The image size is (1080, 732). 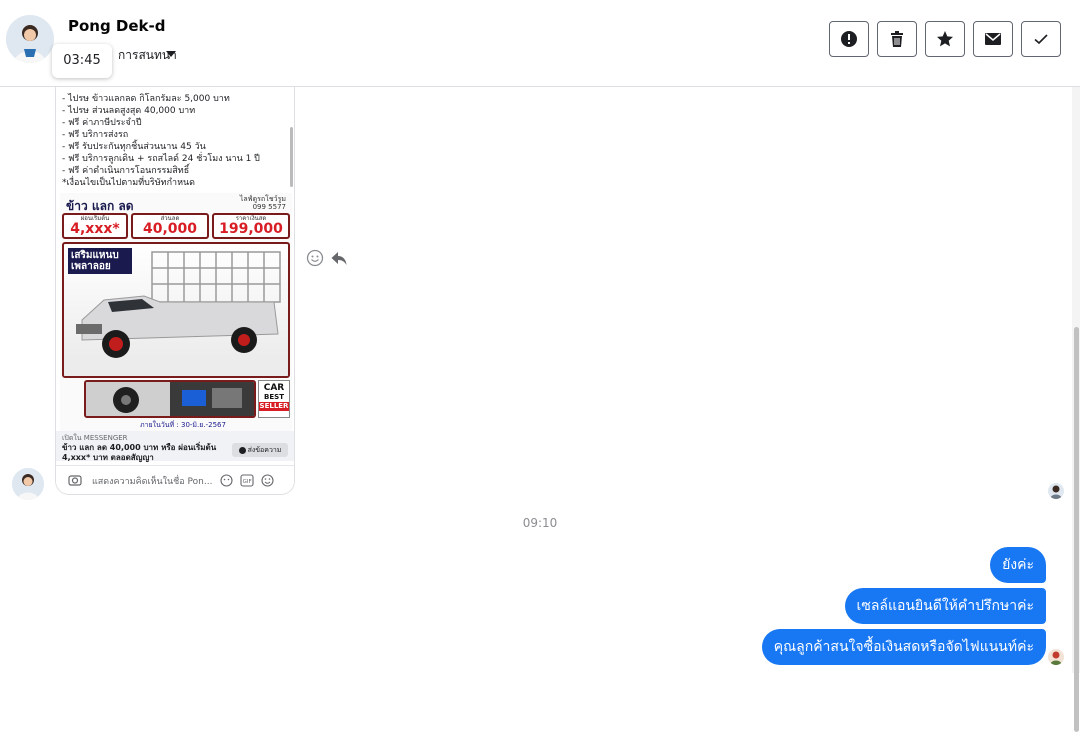 I want to click on ad-box-value: 40,000, so click(x=170, y=229).